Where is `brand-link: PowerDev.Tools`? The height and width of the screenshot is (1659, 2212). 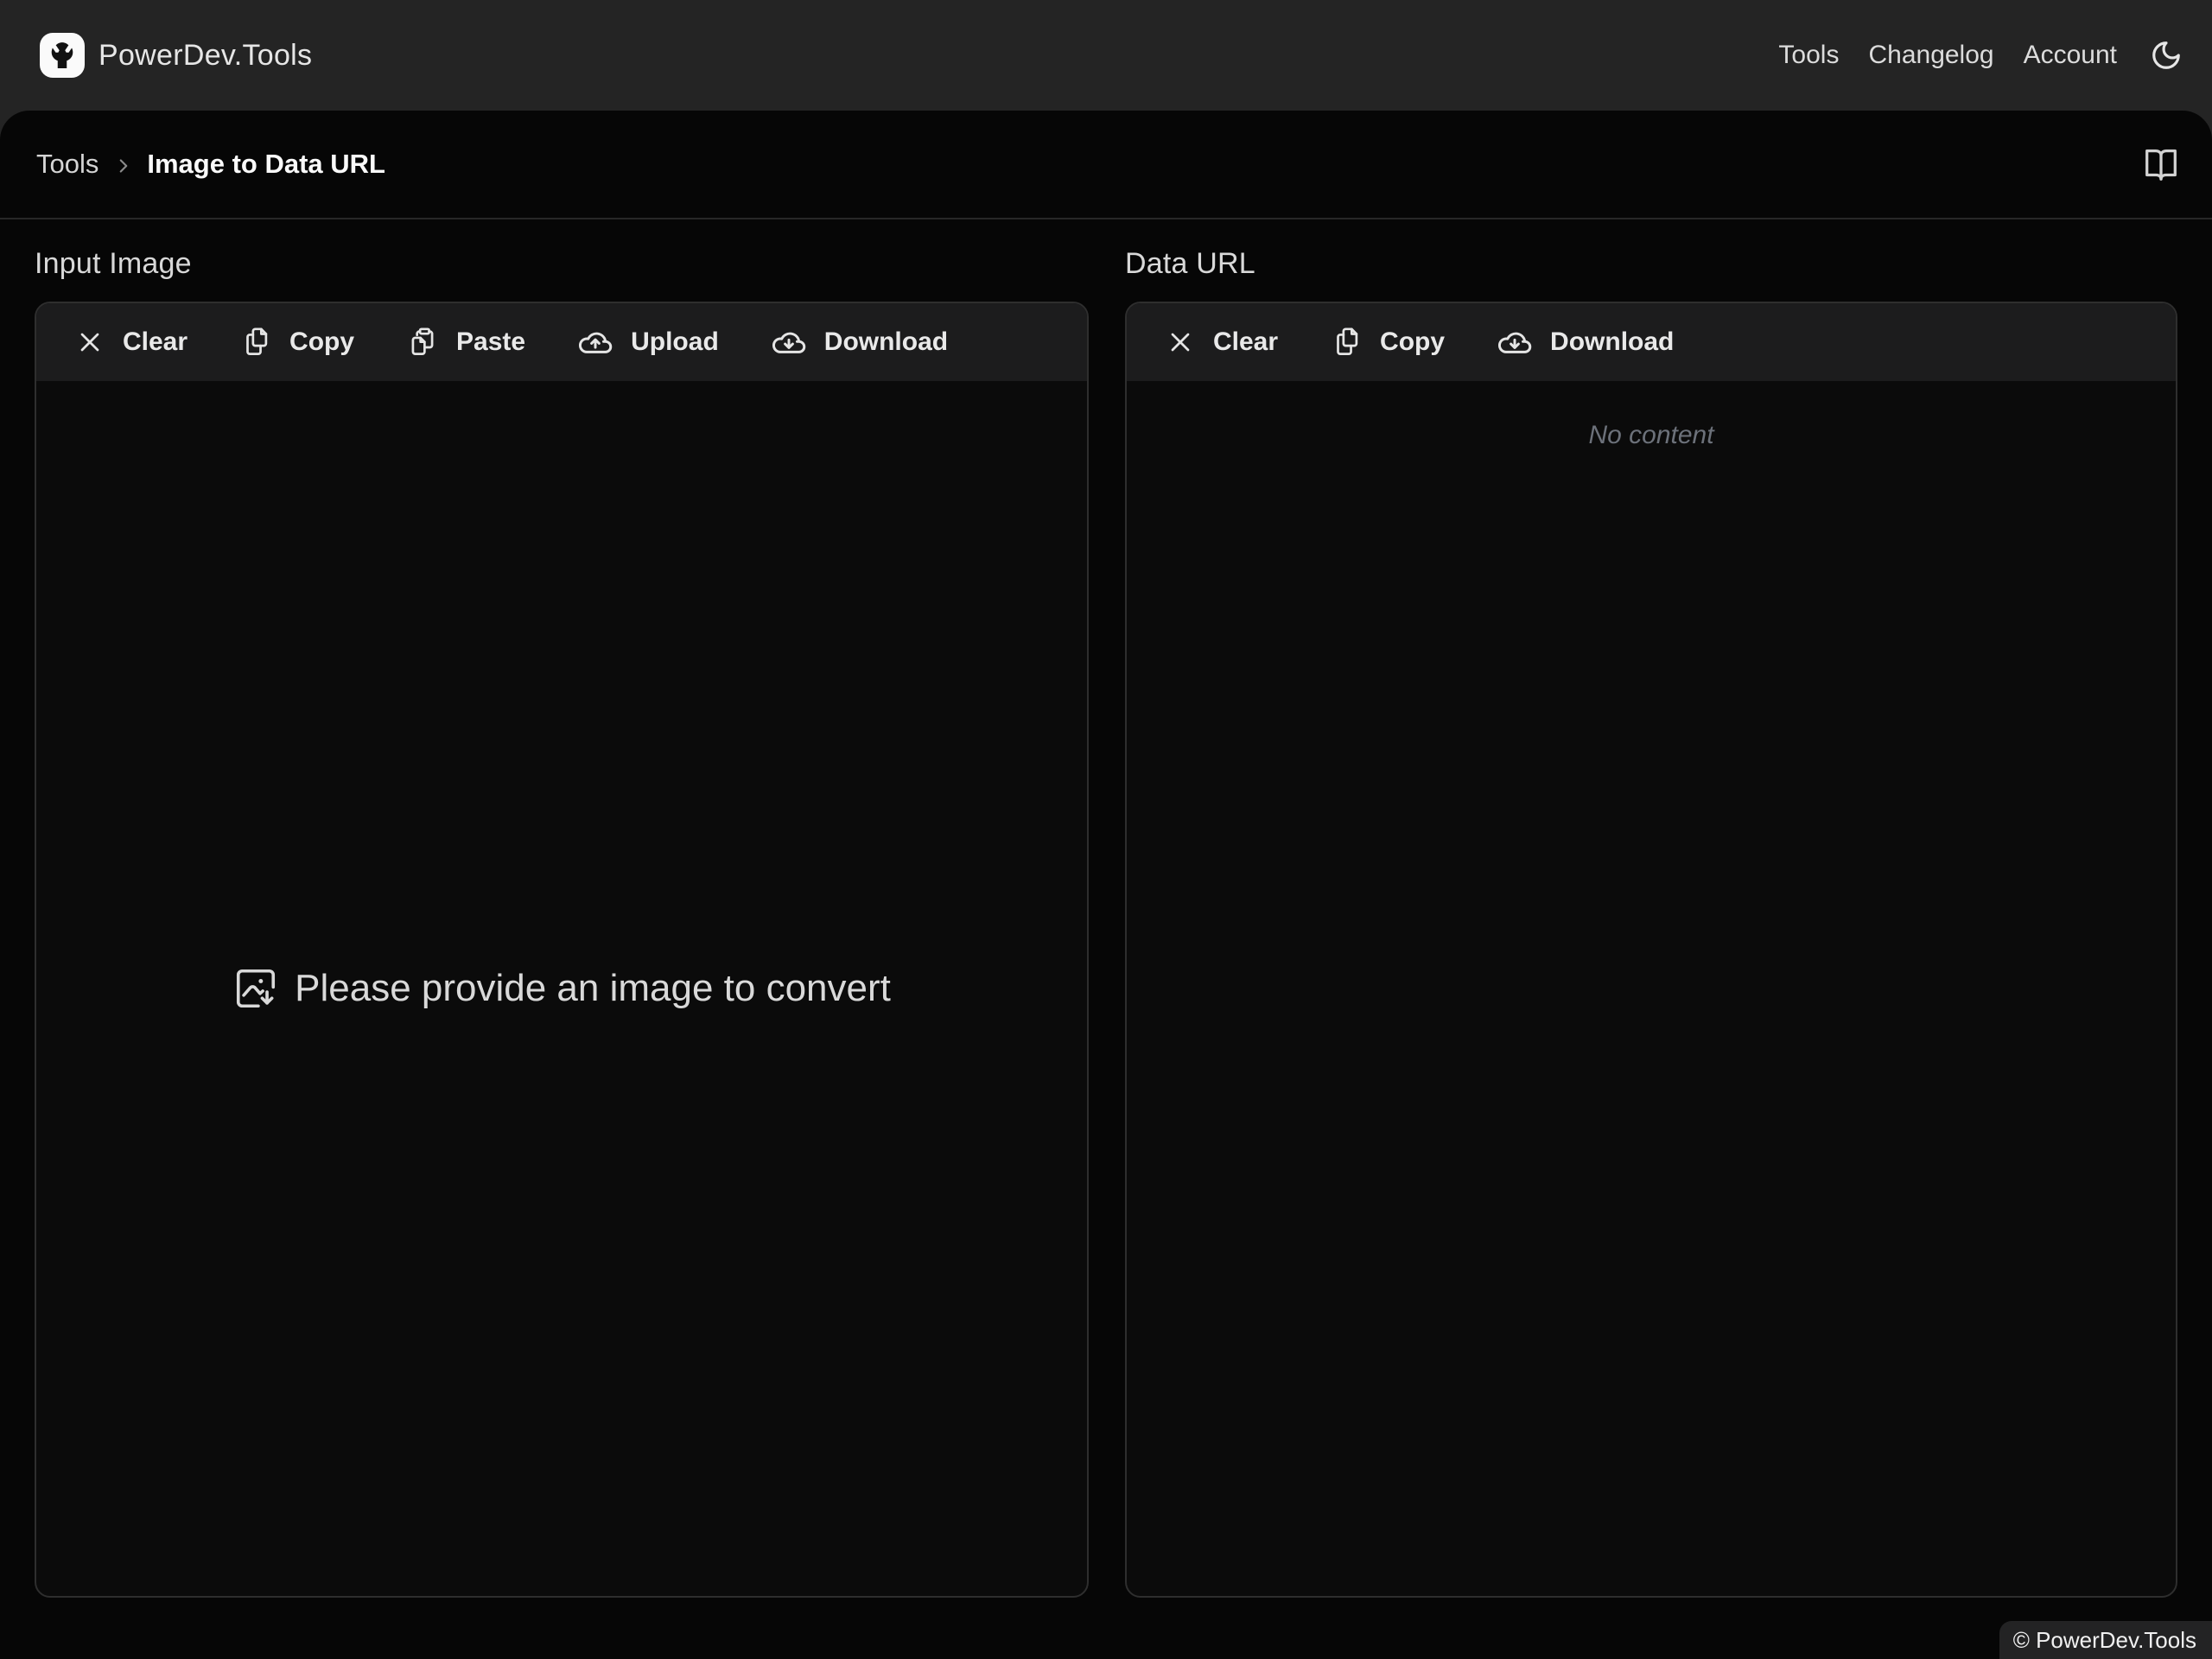 brand-link: PowerDev.Tools is located at coordinates (176, 55).